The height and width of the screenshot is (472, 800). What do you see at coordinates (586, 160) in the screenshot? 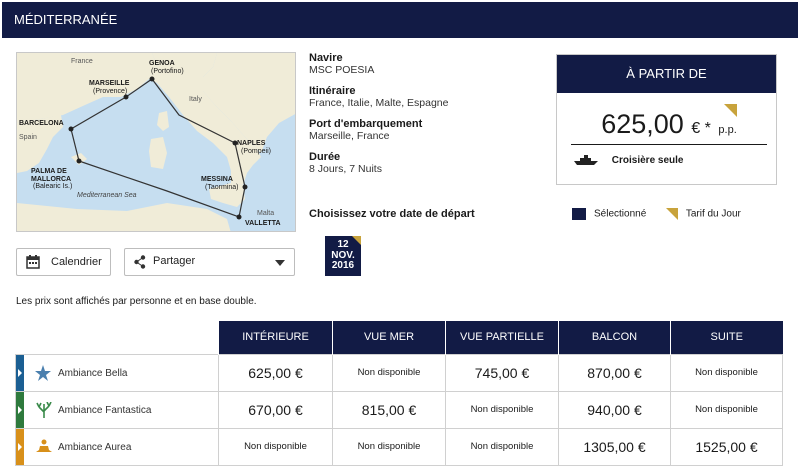
I see `ship-icon` at bounding box center [586, 160].